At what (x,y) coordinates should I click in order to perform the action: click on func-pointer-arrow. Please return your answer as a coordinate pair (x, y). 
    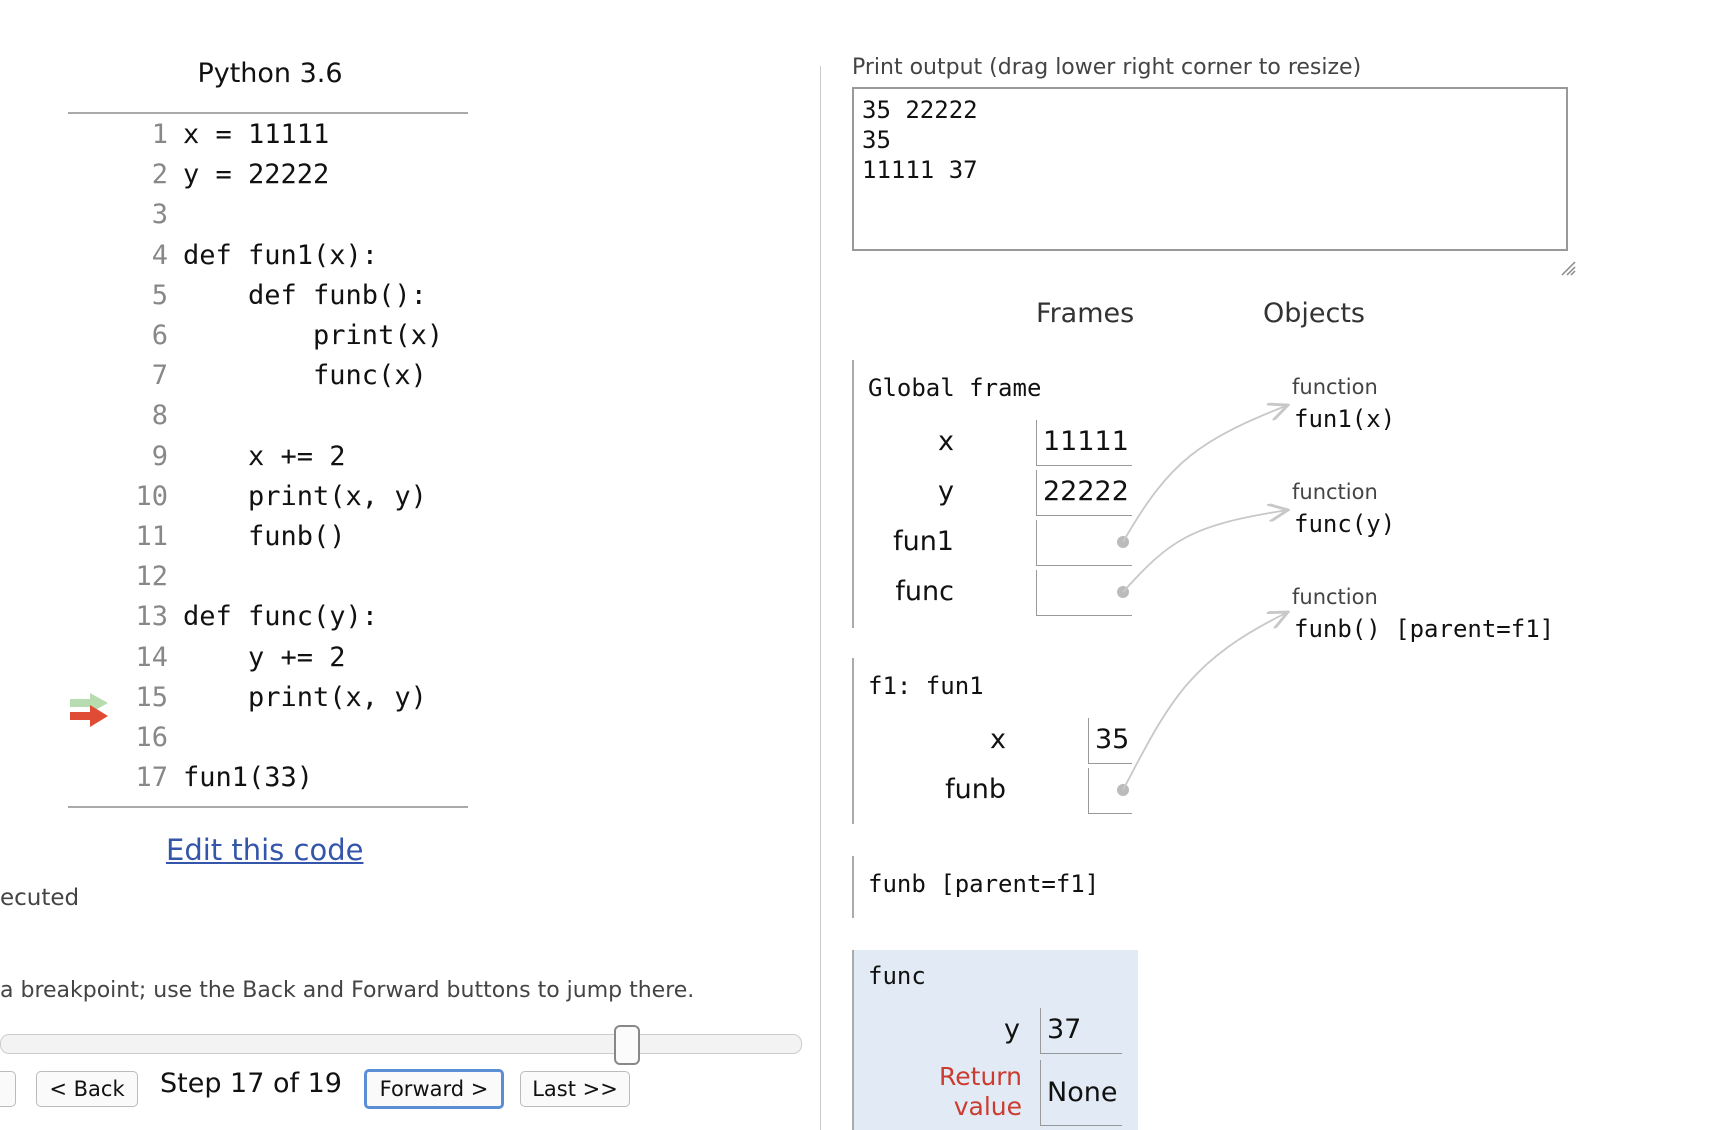
    Looking at the image, I should click on (1205, 551).